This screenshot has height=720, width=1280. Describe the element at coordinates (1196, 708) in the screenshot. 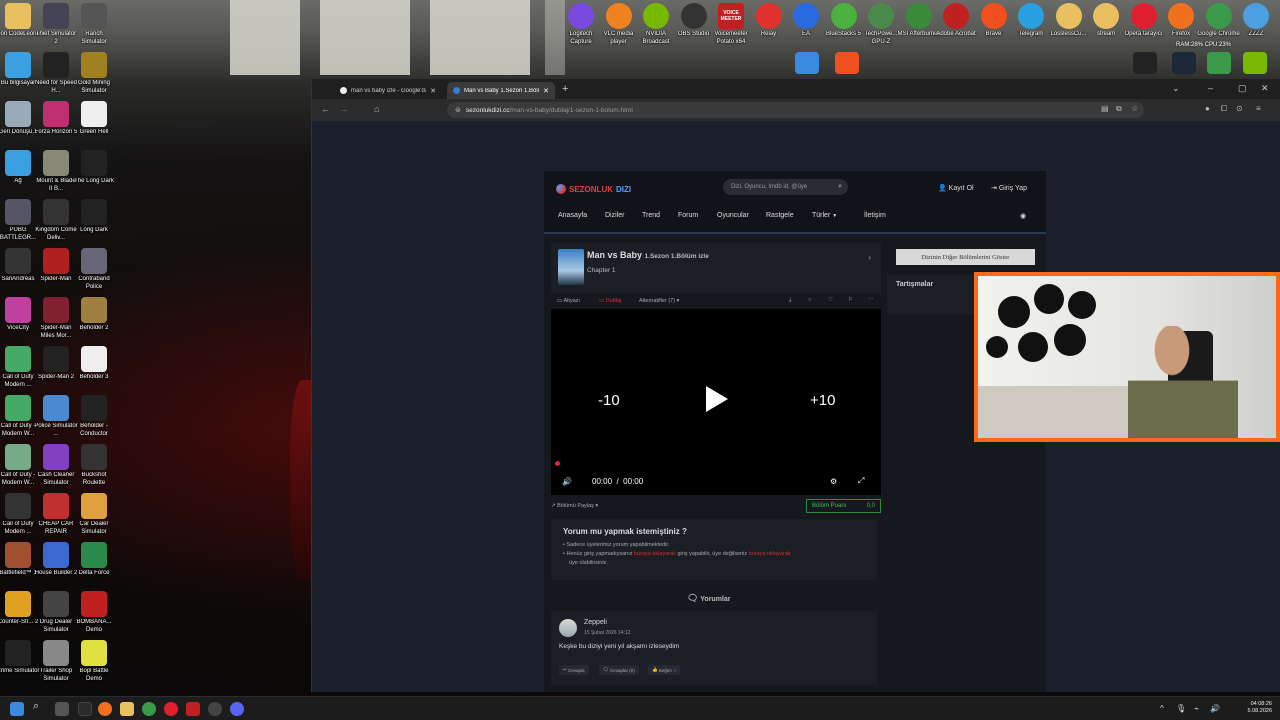

I see `network-icon: ⌁` at that location.